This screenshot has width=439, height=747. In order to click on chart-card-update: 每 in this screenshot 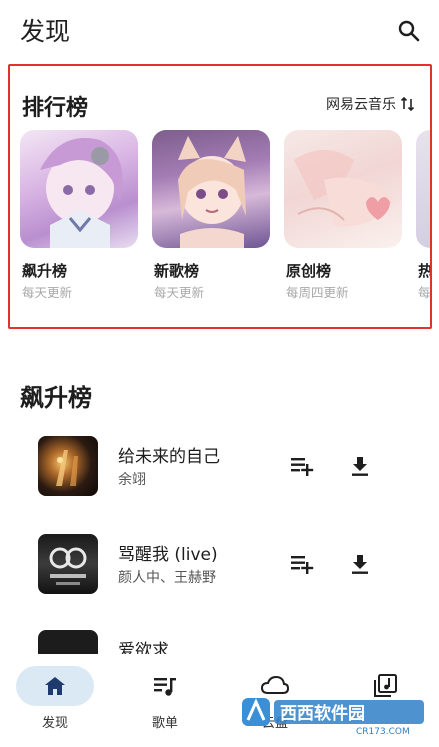, I will do `click(424, 292)`.